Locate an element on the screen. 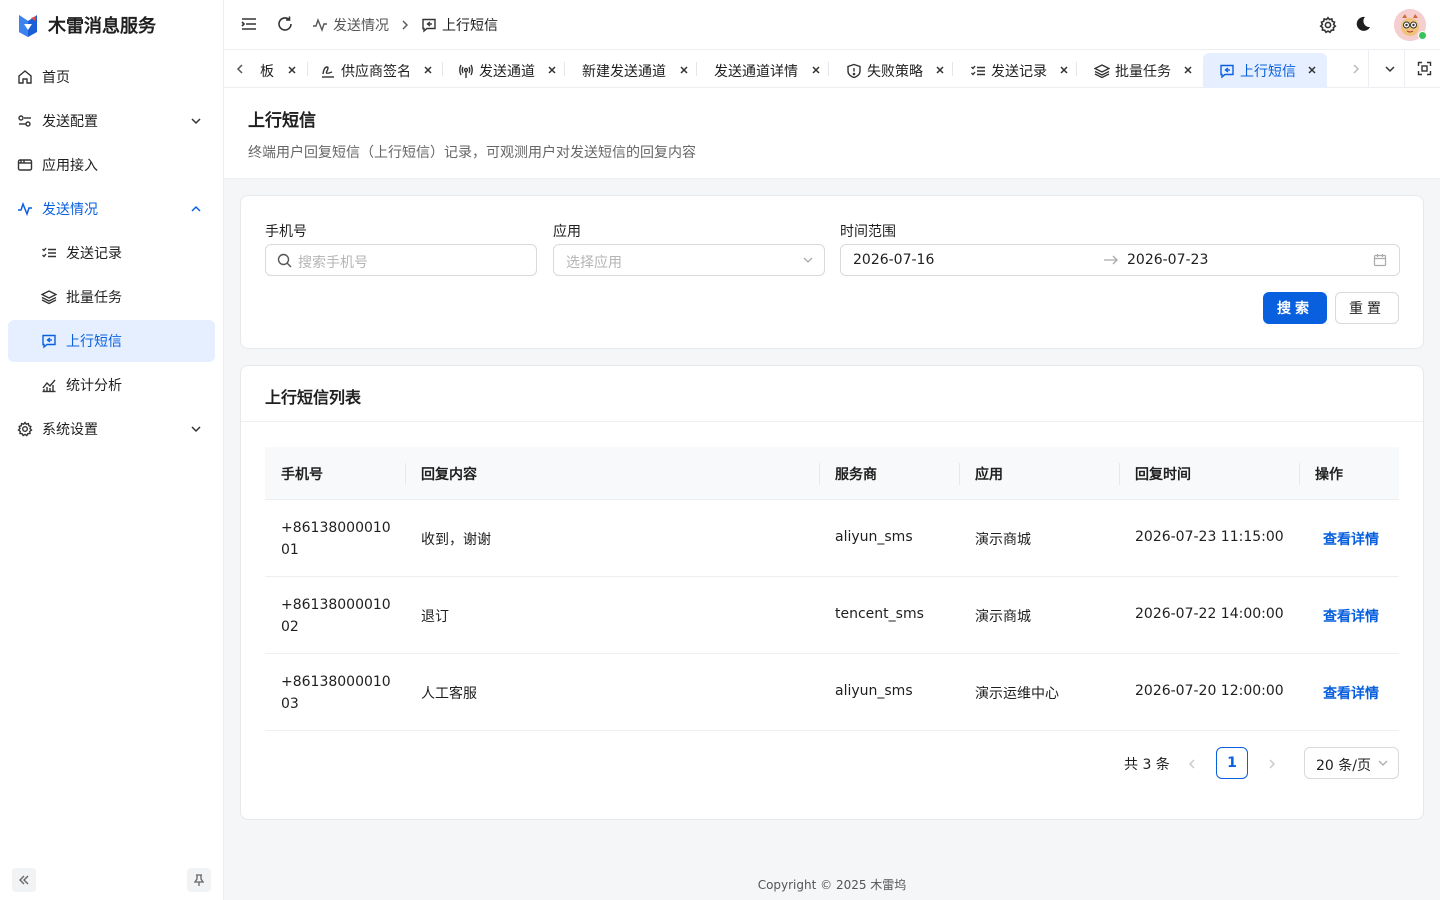  sidebar-item-send-records: 发送记录 is located at coordinates (111, 253).